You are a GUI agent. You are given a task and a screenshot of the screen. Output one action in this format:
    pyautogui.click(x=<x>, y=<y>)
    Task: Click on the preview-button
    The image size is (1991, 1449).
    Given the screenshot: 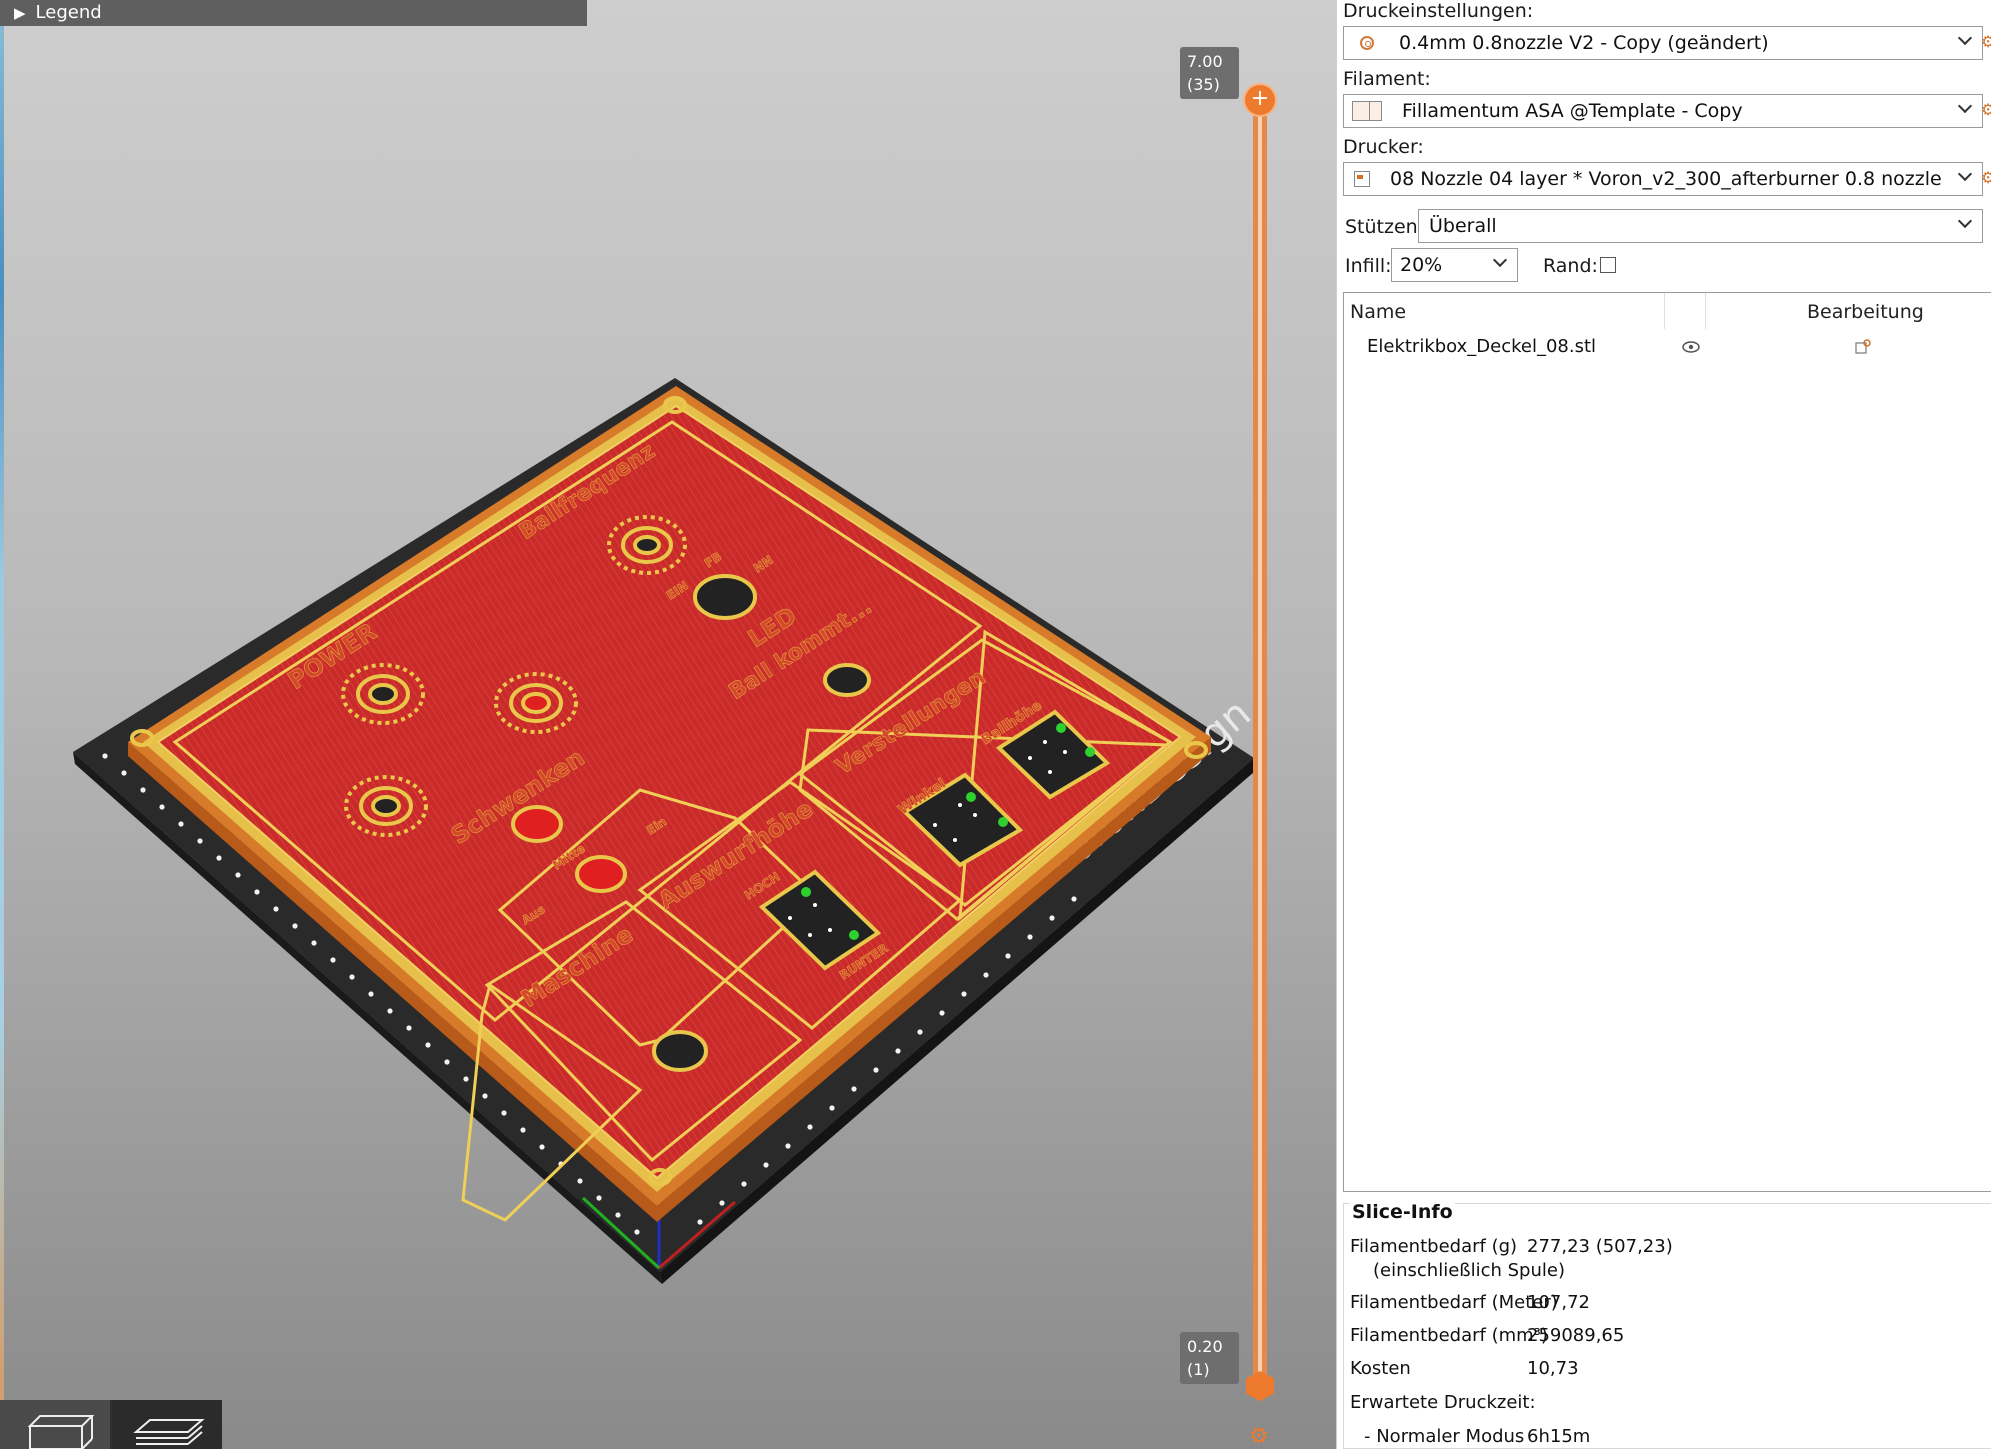 What is the action you would take?
    pyautogui.click(x=167, y=1424)
    